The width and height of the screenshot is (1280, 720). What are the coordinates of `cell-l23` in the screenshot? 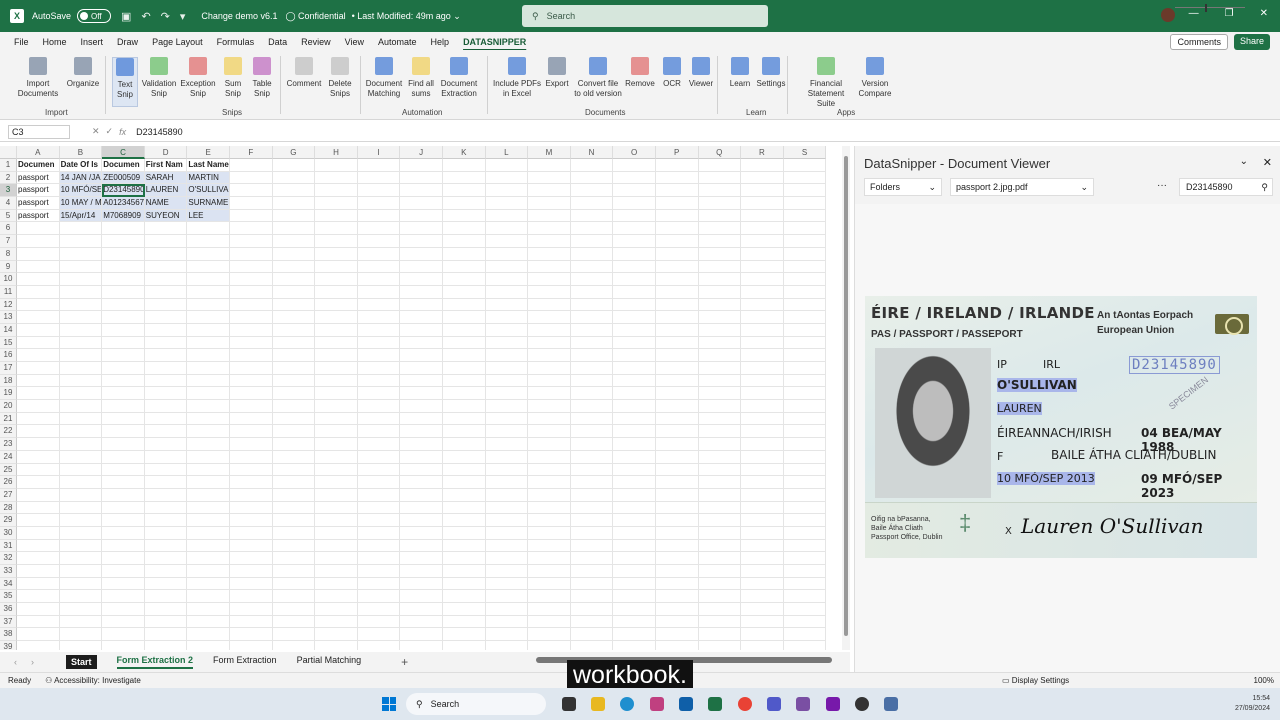 It's located at (507, 444).